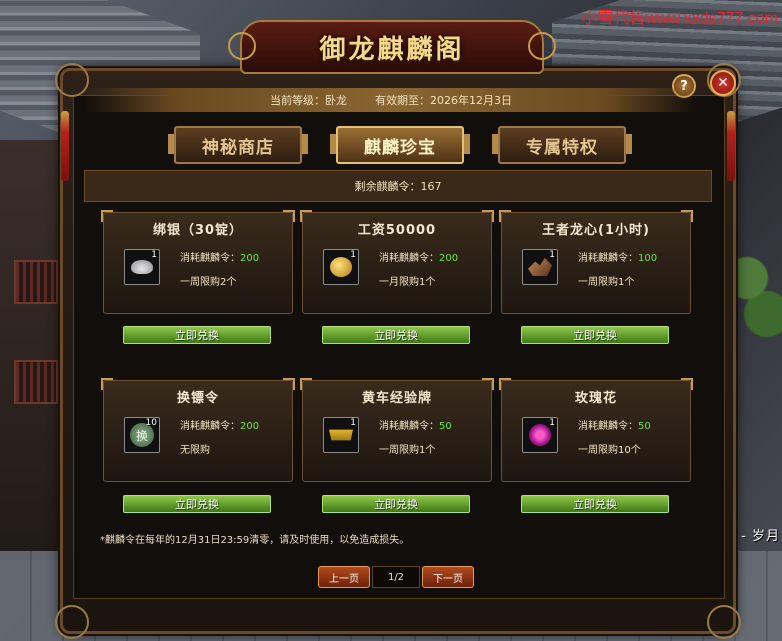 The height and width of the screenshot is (641, 782). I want to click on item-quantity: 10, so click(151, 423).